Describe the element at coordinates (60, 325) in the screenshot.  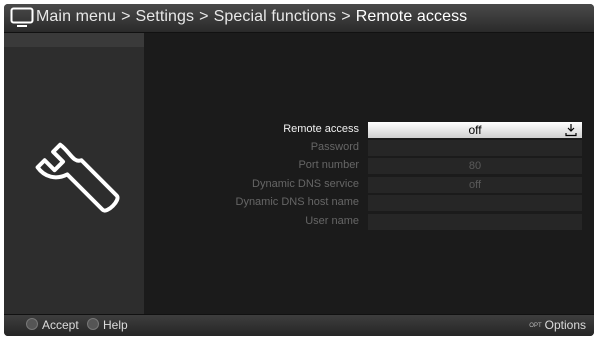
I see `accept-label: Accept` at that location.